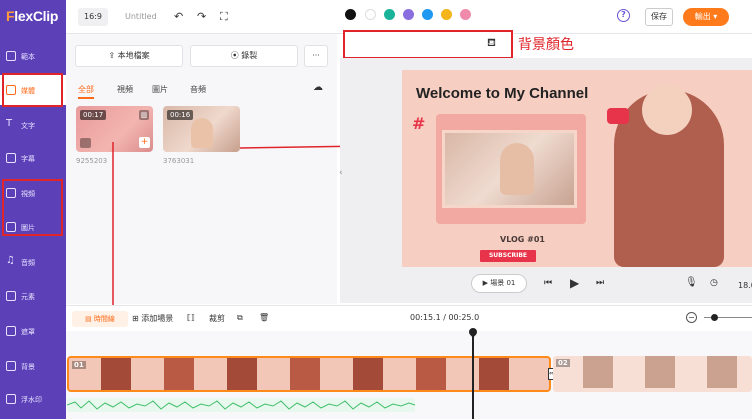 This screenshot has width=752, height=419. Describe the element at coordinates (465, 14) in the screenshot. I see `color-swatch-pink` at that location.